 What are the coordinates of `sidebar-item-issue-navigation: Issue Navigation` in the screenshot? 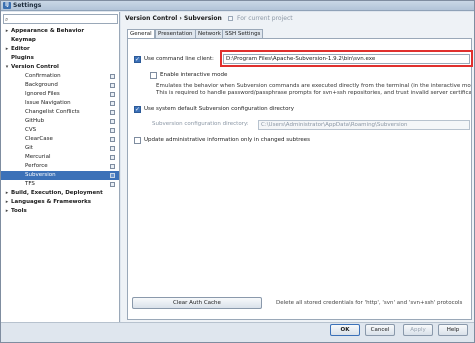 It's located at (60, 103).